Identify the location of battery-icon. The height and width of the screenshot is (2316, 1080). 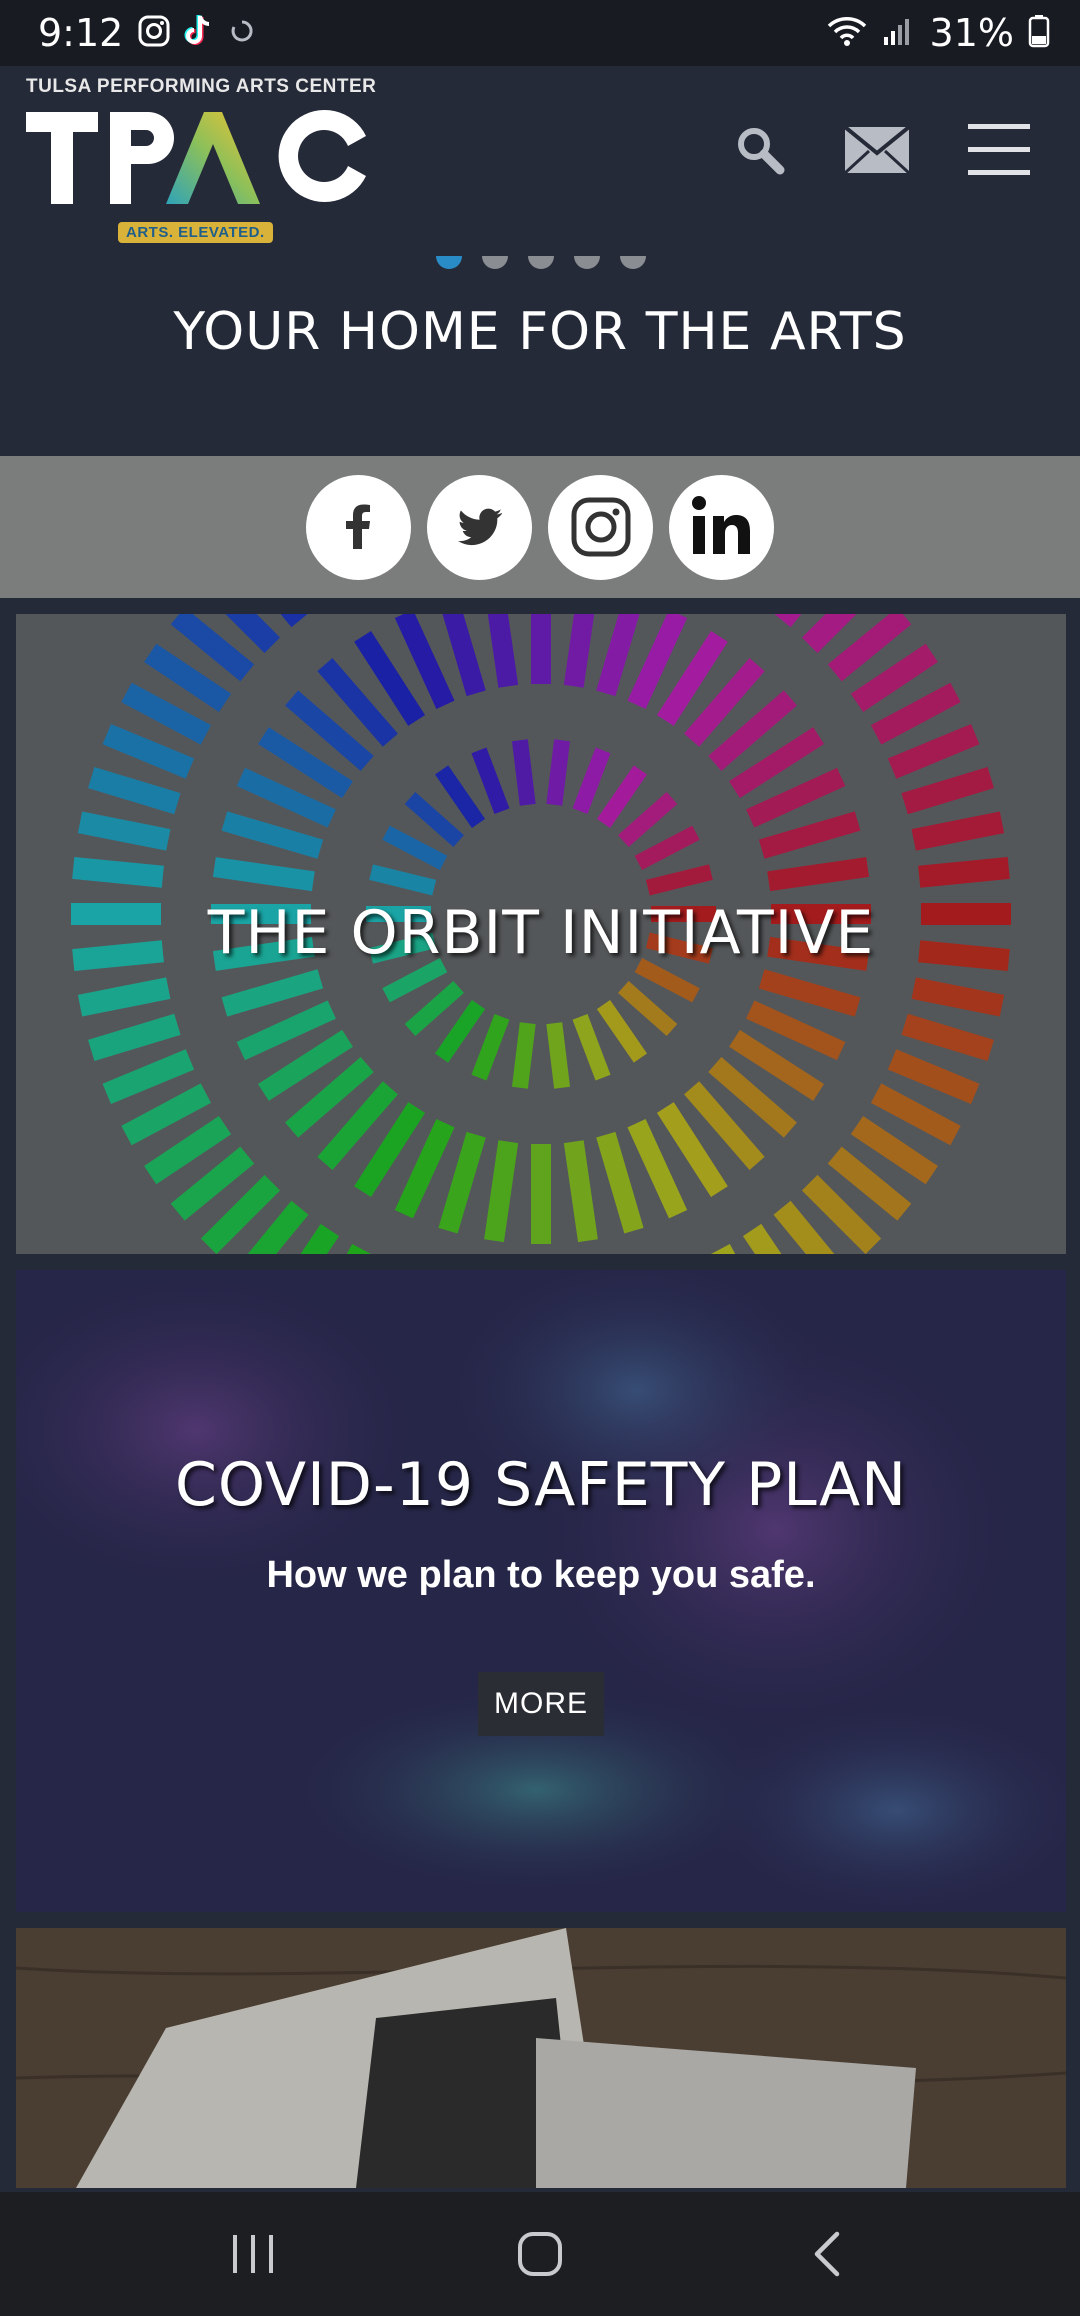
(1039, 33).